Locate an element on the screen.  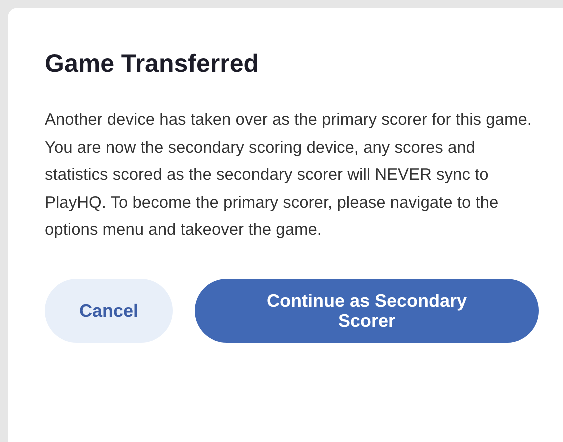
cancel-button: Cancel is located at coordinates (109, 310).